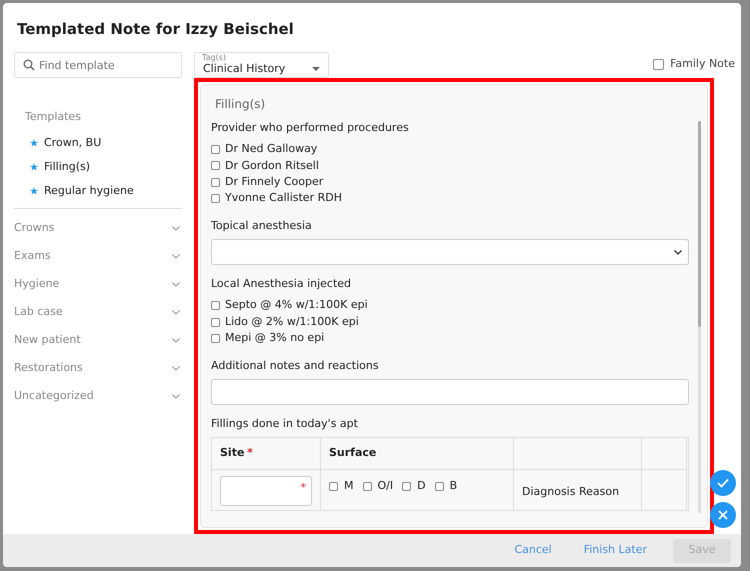 This screenshot has height=571, width=750. I want to click on category-item: Exams, so click(98, 256).